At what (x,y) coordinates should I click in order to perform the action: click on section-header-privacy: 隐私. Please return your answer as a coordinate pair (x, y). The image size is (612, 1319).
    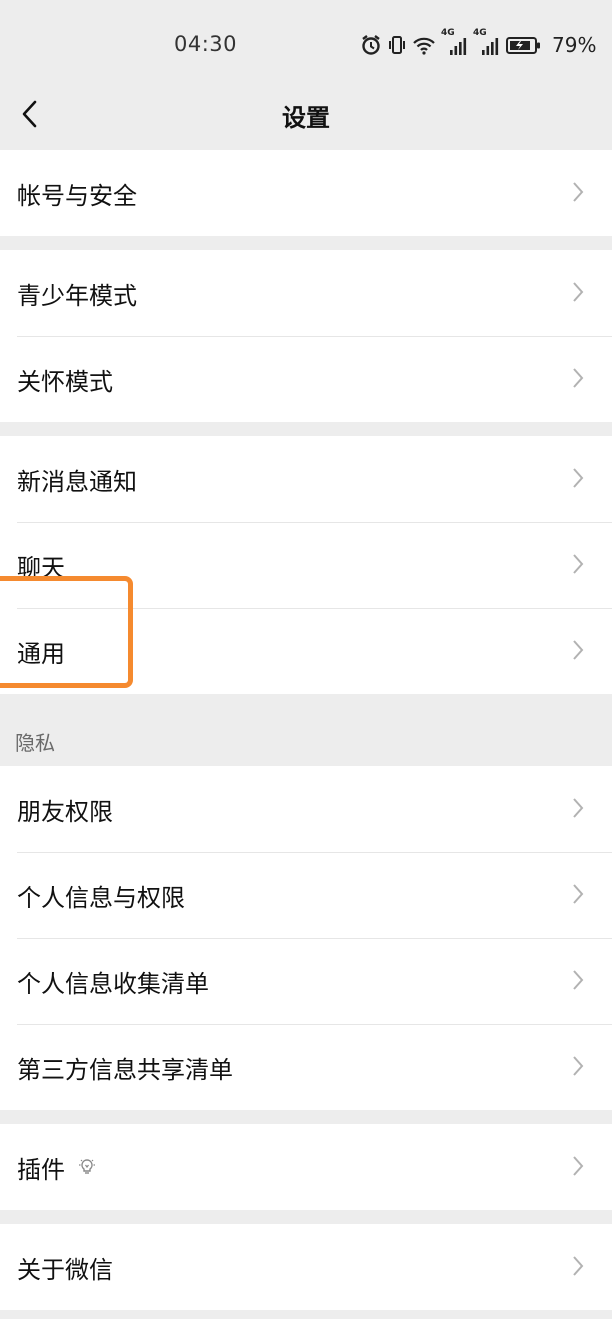
    Looking at the image, I should click on (306, 730).